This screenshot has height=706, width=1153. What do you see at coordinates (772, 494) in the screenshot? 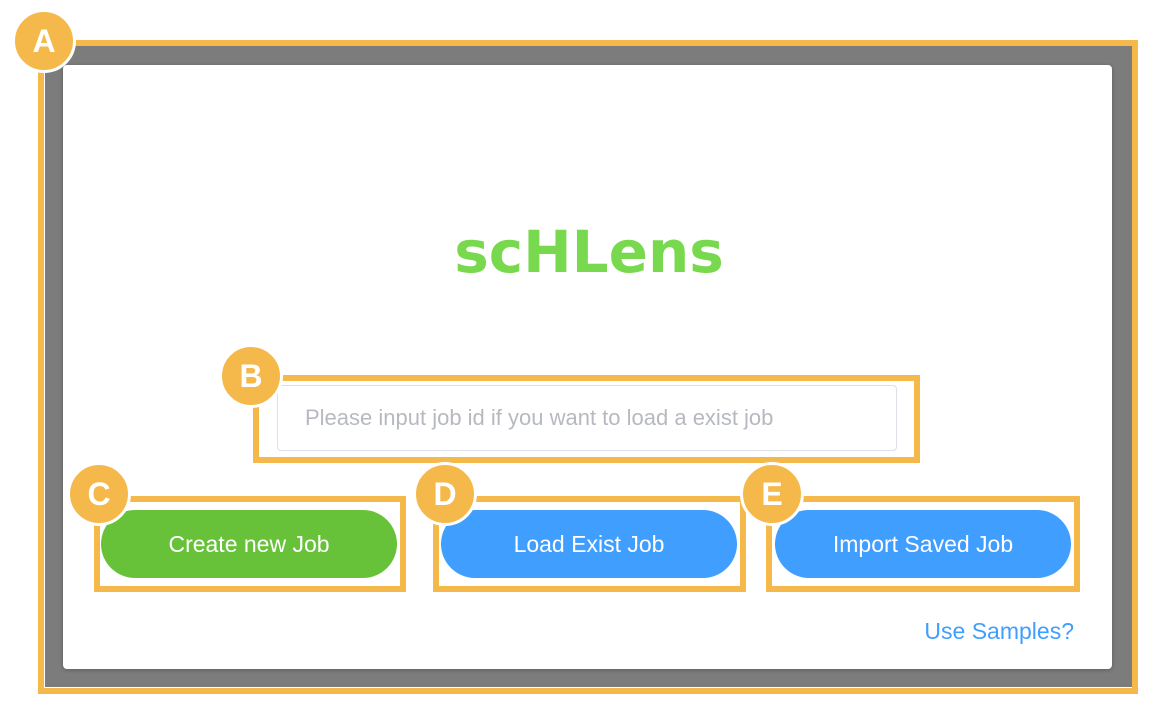
I see `annotation-badge-e: E` at bounding box center [772, 494].